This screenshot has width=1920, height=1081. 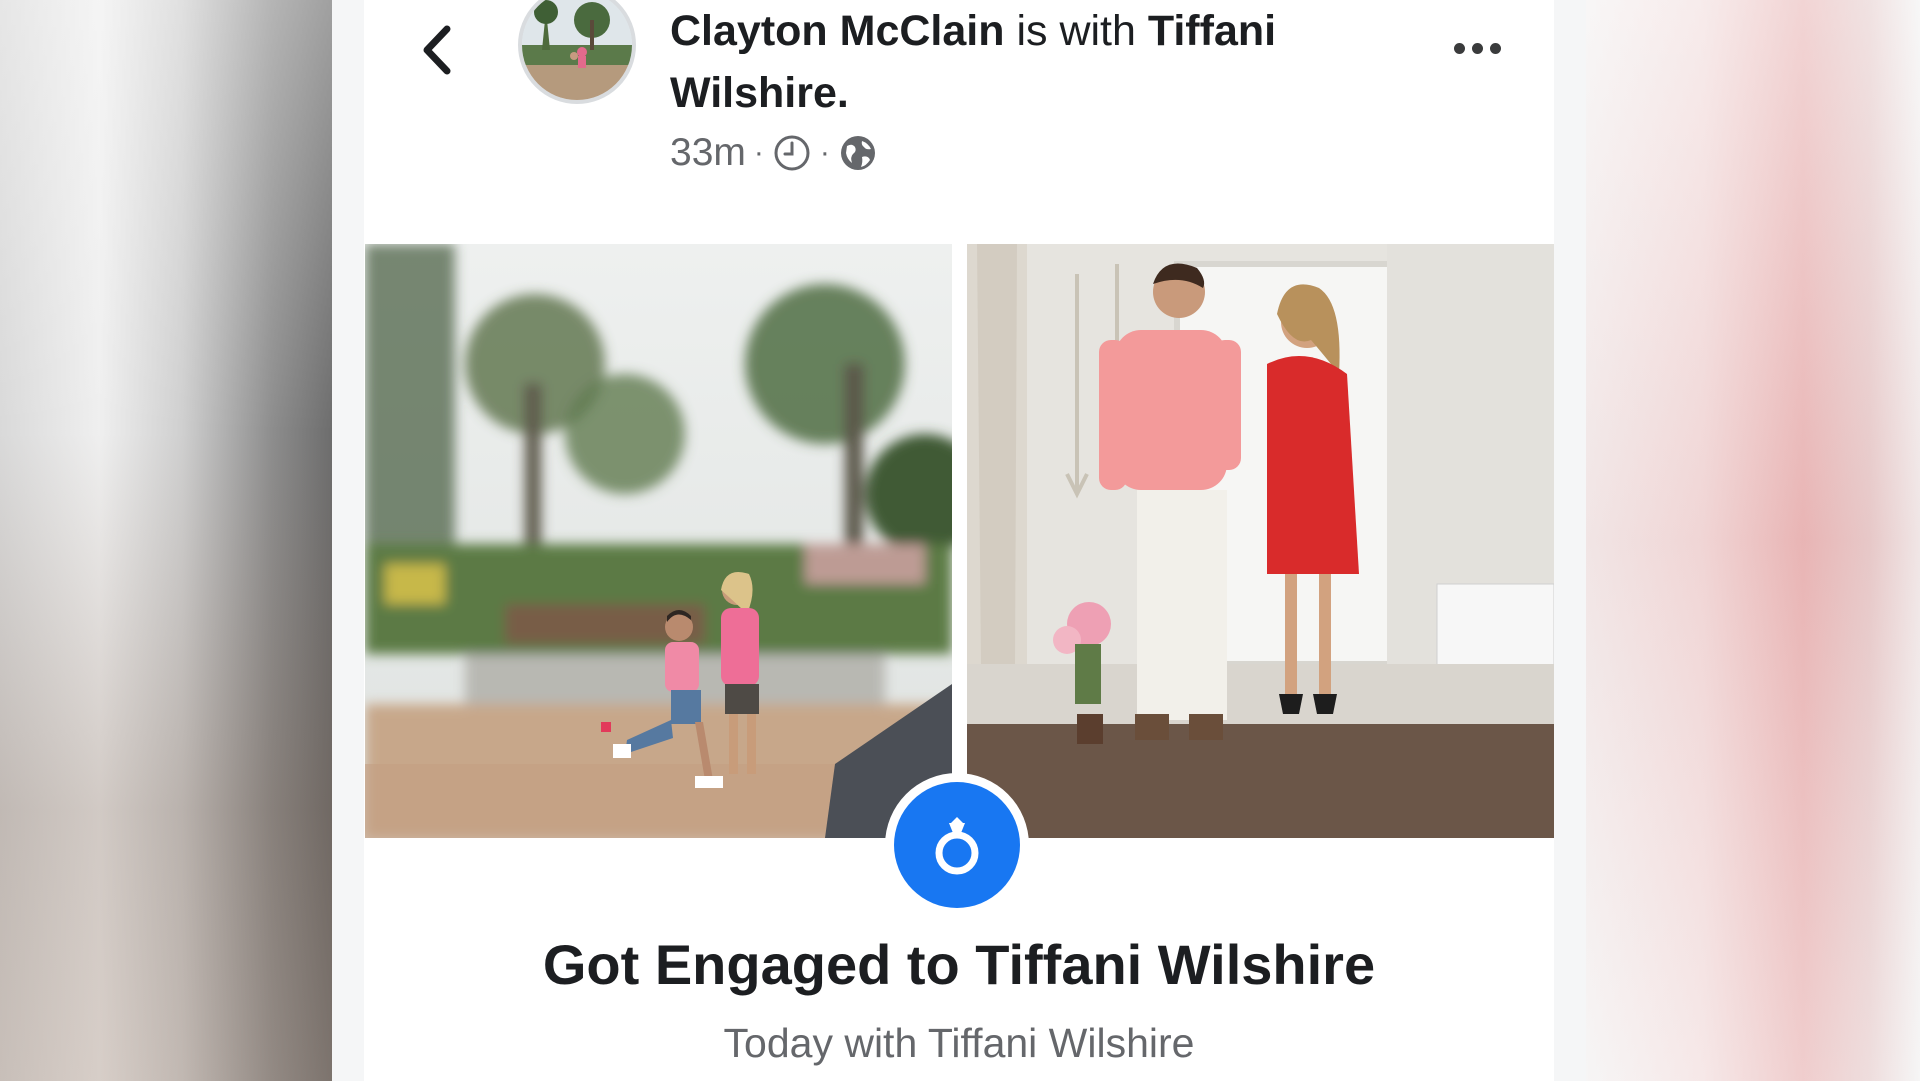 What do you see at coordinates (348, 540) in the screenshot?
I see `feed-gutter-left` at bounding box center [348, 540].